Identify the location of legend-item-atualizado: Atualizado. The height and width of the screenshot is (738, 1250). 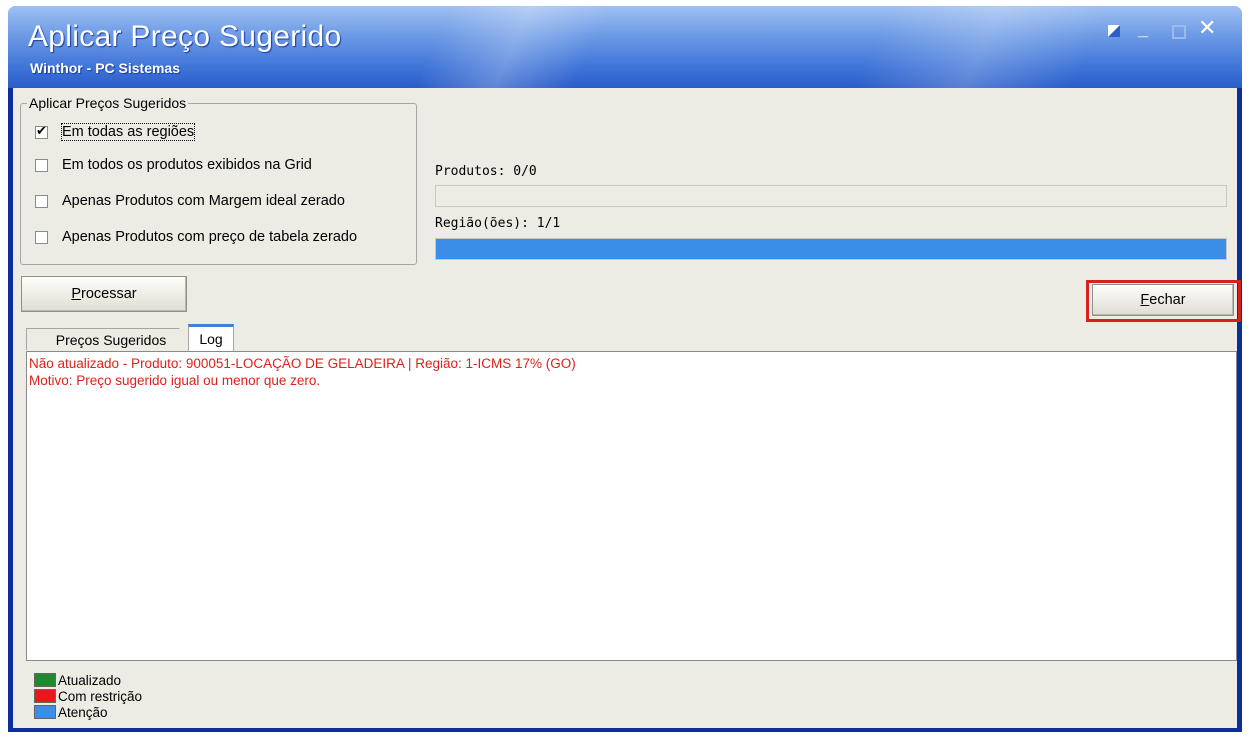
(88, 680).